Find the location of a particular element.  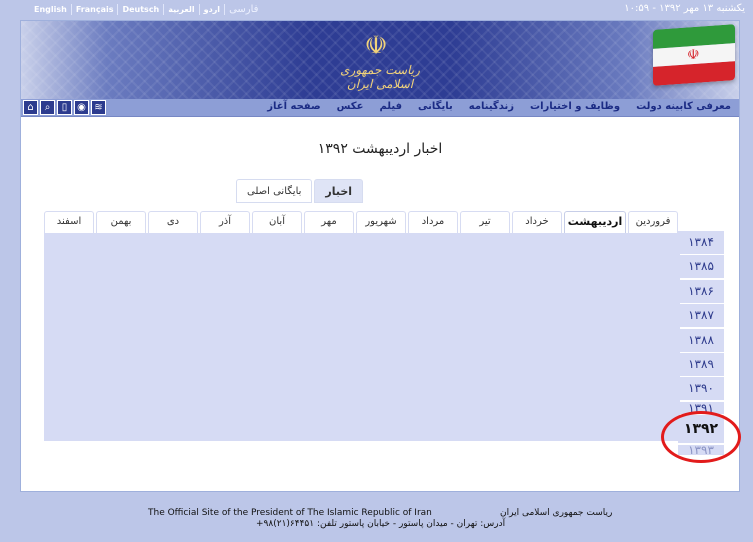

emblem-title: ریاست جمهوری اسلامی ایران is located at coordinates (380, 77).